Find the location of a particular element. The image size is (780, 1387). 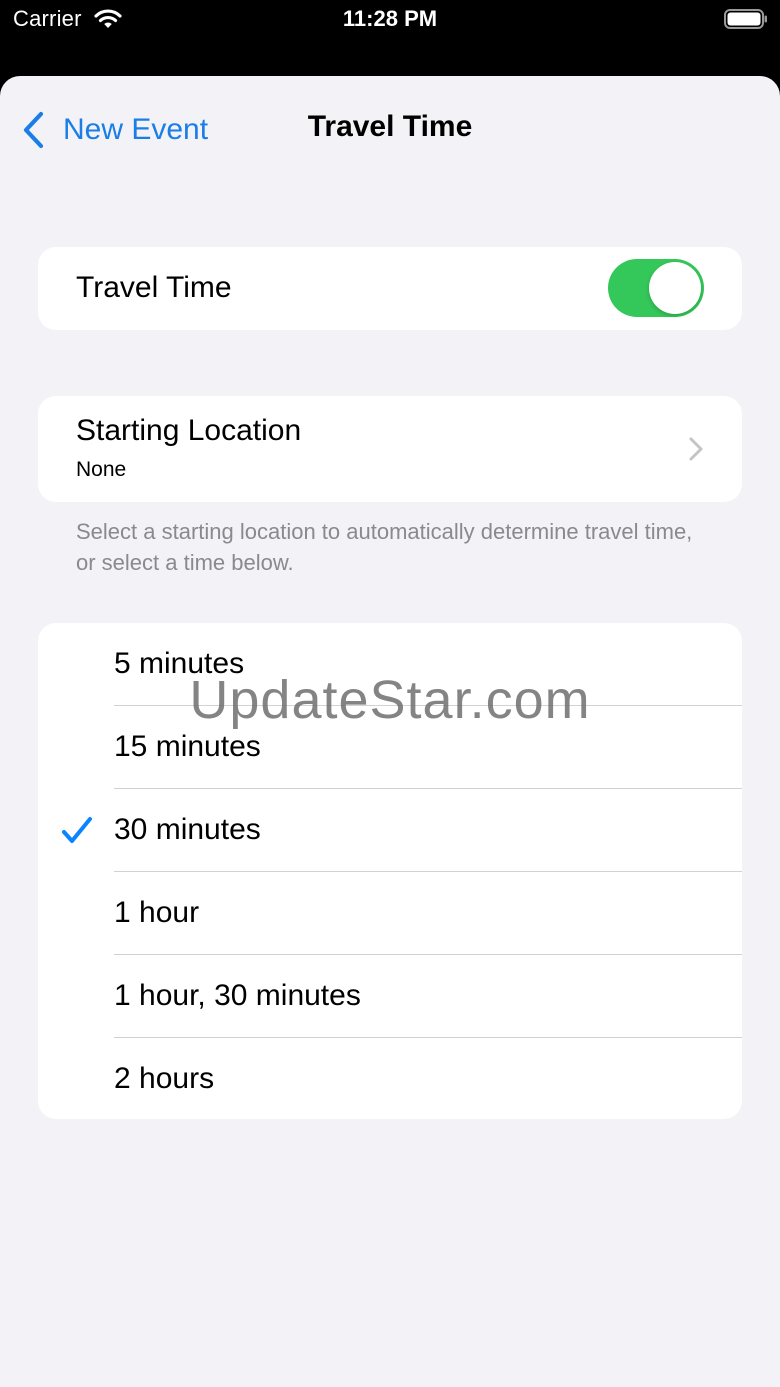

time-option-label: 1 hour is located at coordinates (157, 912).